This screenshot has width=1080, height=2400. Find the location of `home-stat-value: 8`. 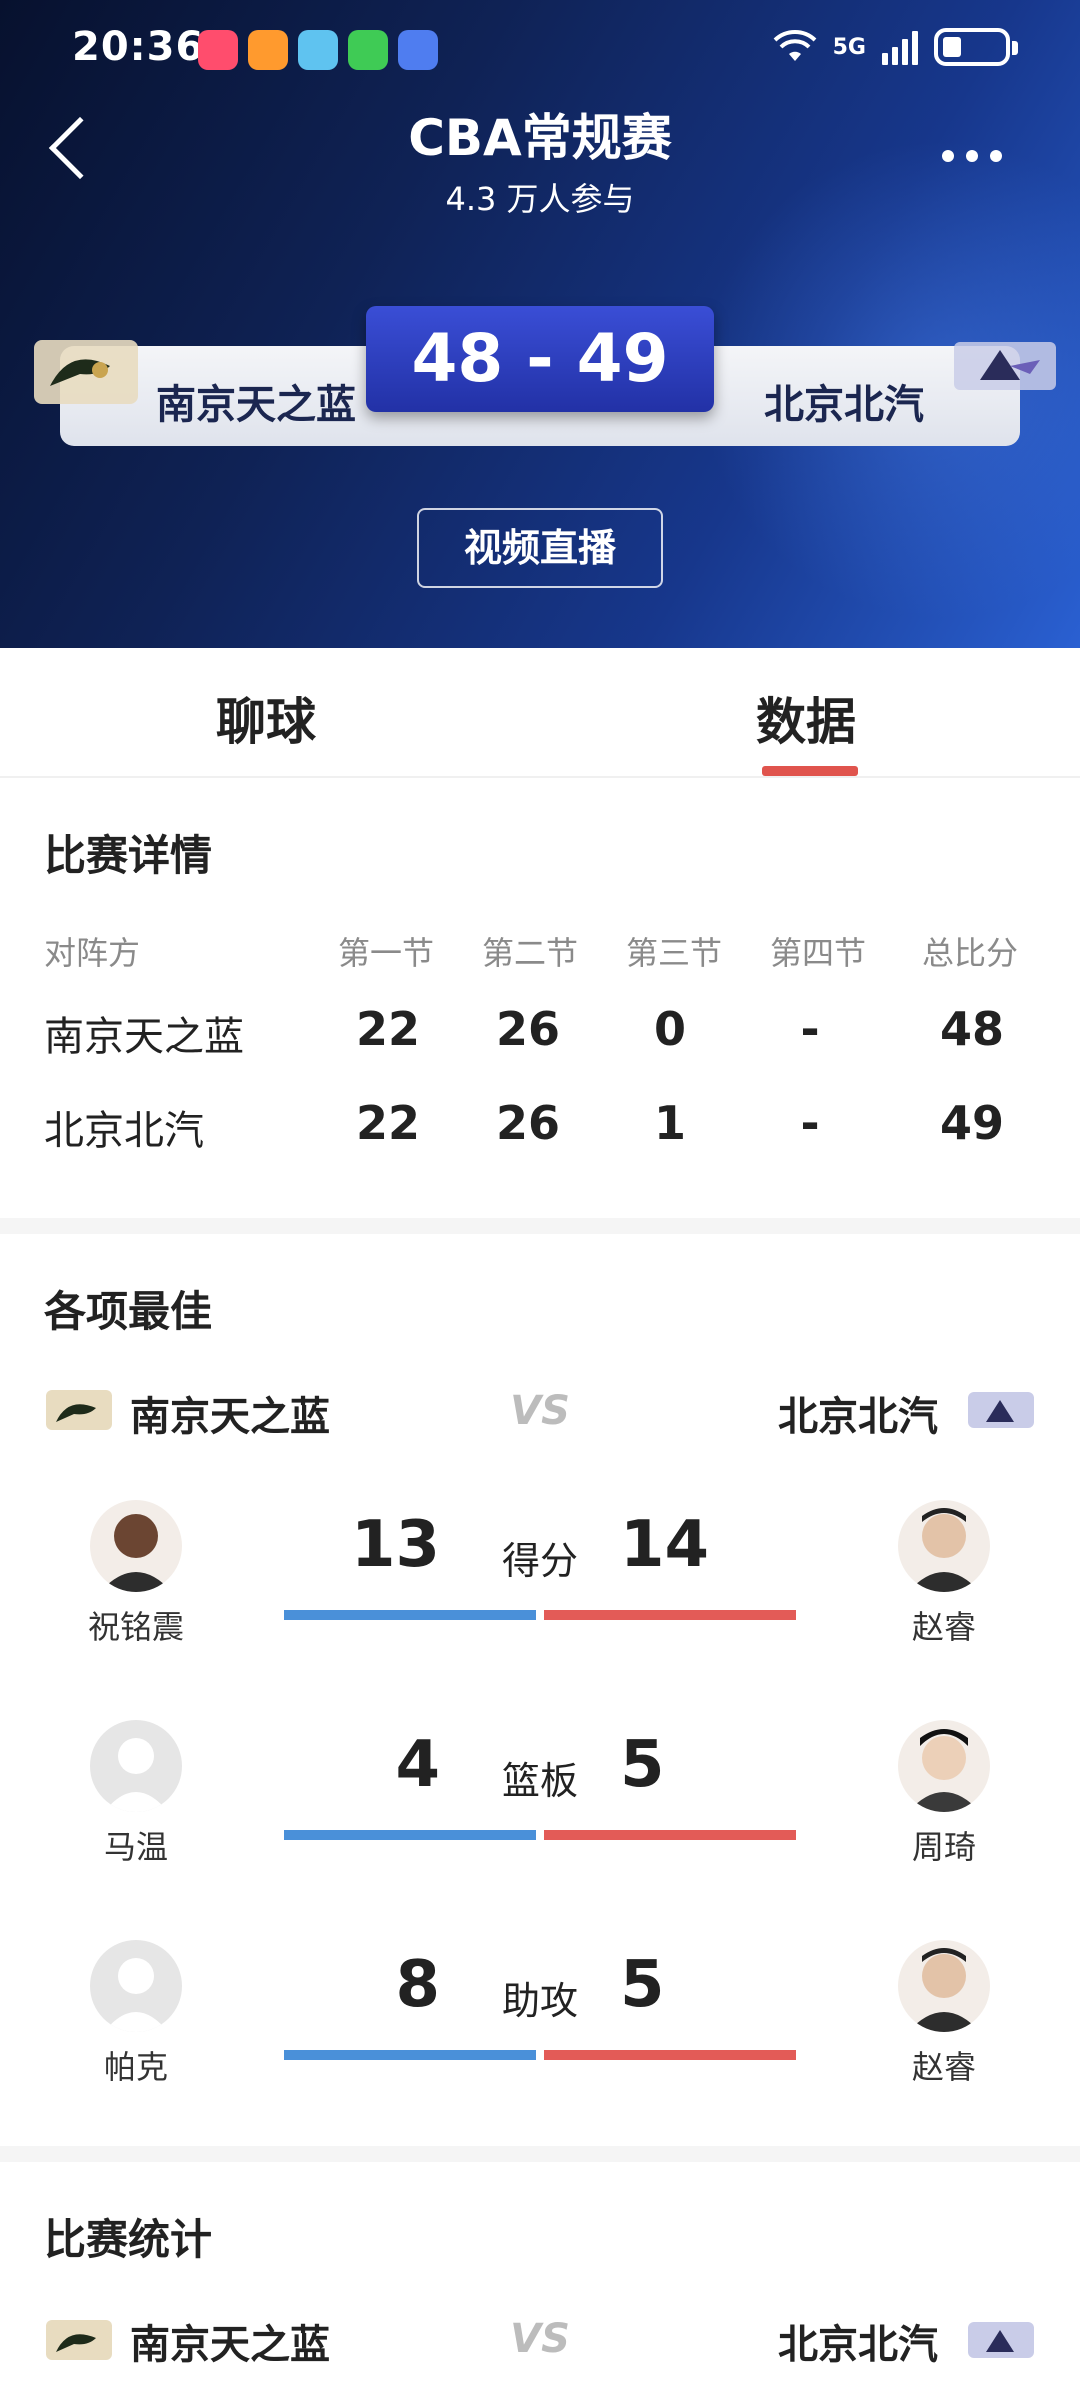

home-stat-value: 8 is located at coordinates (417, 1985).